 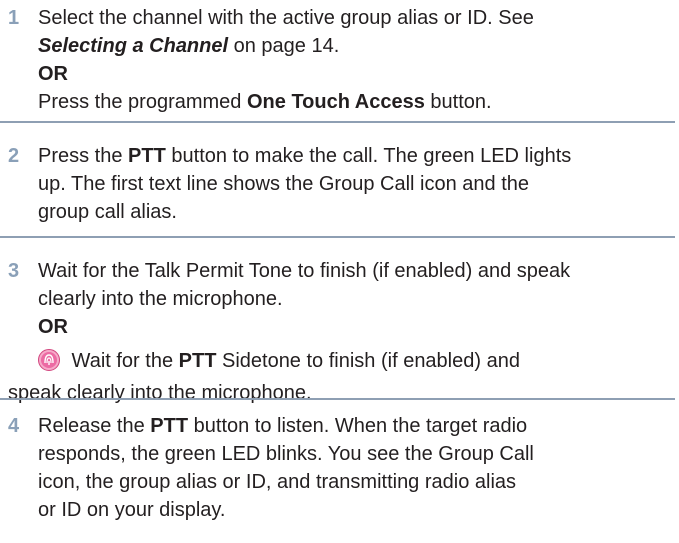 I want to click on cross-reference: Selecting a Channel on page 14., so click(x=355, y=46).